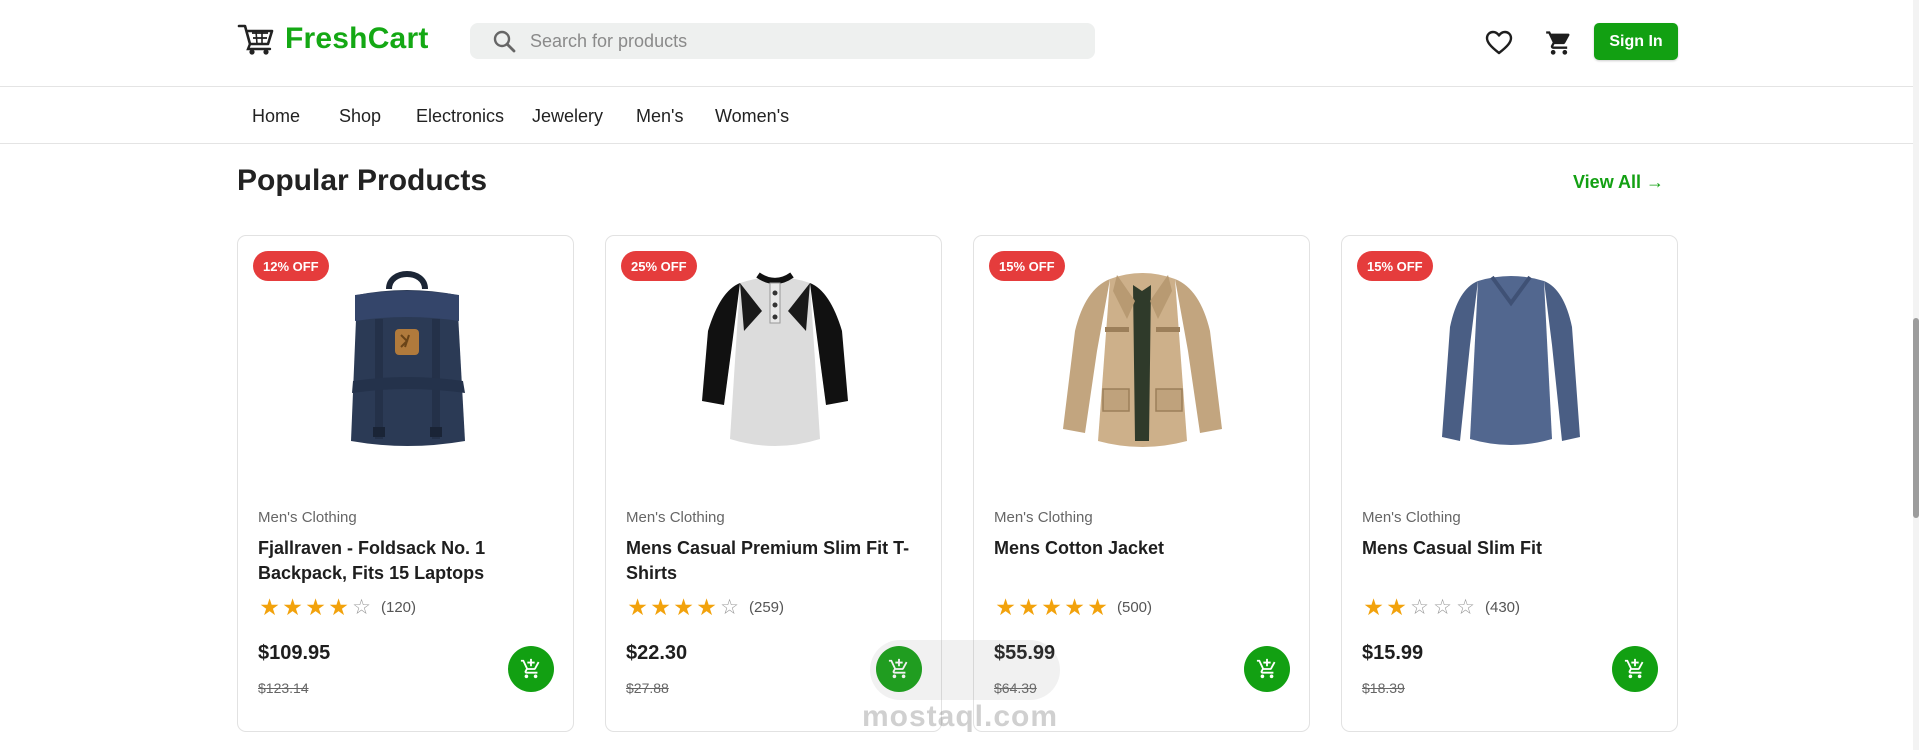  Describe the element at coordinates (647, 688) in the screenshot. I see `original-price: $27.88` at that location.